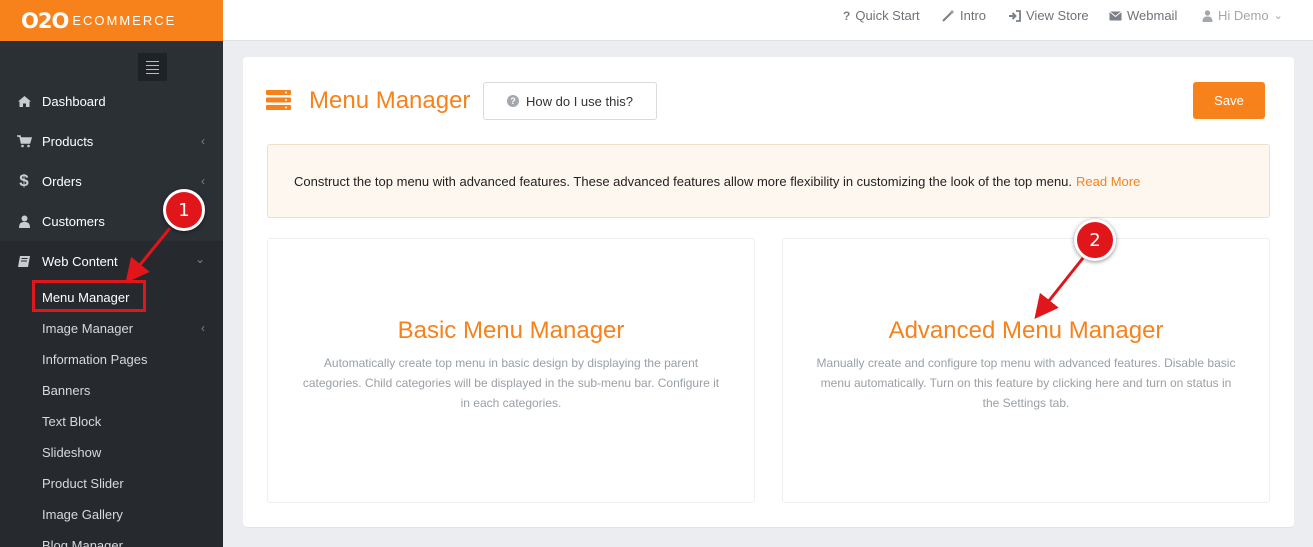 This screenshot has width=1313, height=547. Describe the element at coordinates (511, 330) in the screenshot. I see `card-title: Basic Menu Manager` at that location.